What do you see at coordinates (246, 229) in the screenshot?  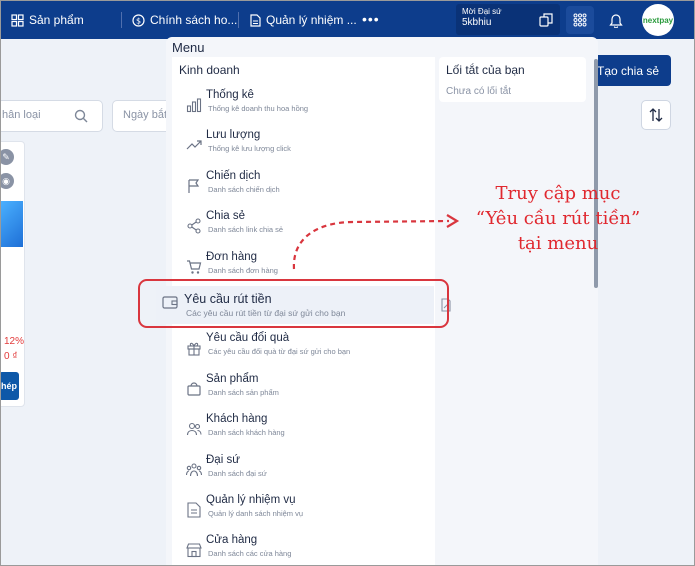 I see `menu-item-desc: Danh sách link chia sẻ` at bounding box center [246, 229].